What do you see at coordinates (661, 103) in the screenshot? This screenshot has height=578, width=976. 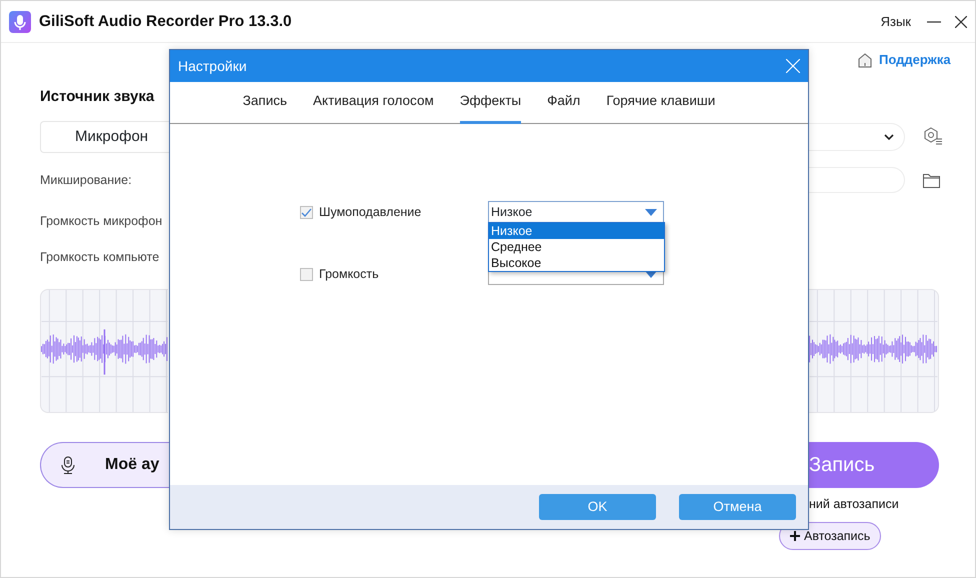 I see `settings-tab: Горячие клавиши` at bounding box center [661, 103].